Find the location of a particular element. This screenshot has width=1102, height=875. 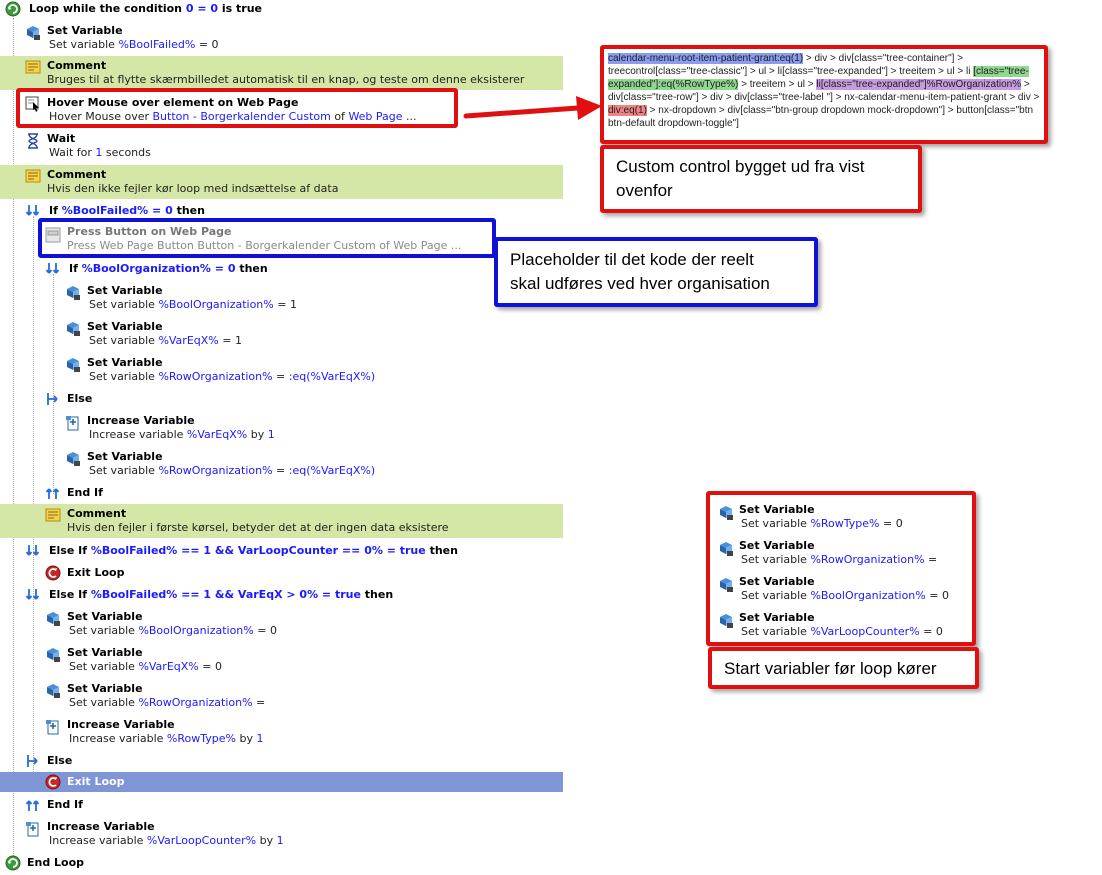

step-text: Wait for is located at coordinates (72, 152).